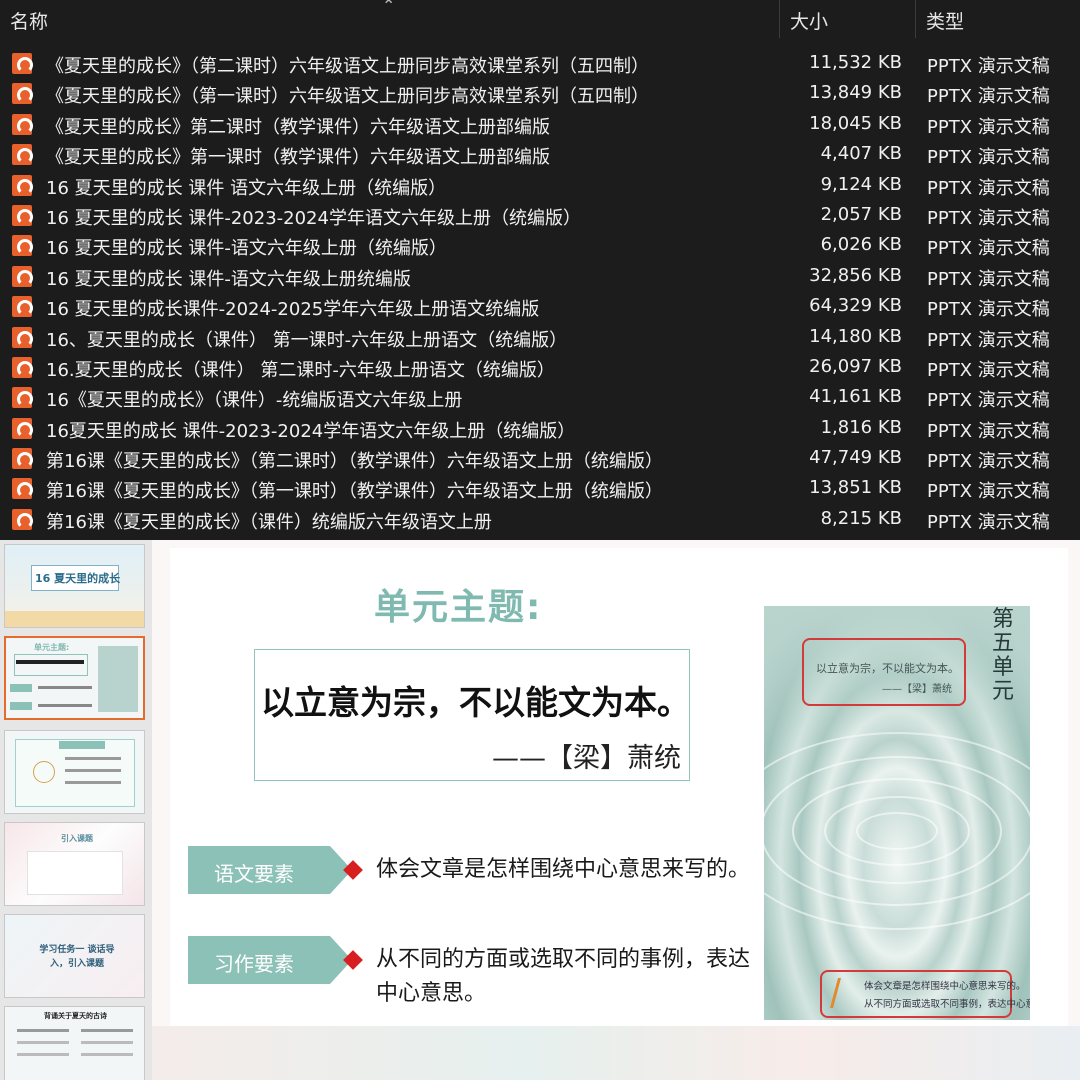 Image resolution: width=1080 pixels, height=1080 pixels. Describe the element at coordinates (861, 184) in the screenshot. I see `file-size: 9,124 KB` at that location.